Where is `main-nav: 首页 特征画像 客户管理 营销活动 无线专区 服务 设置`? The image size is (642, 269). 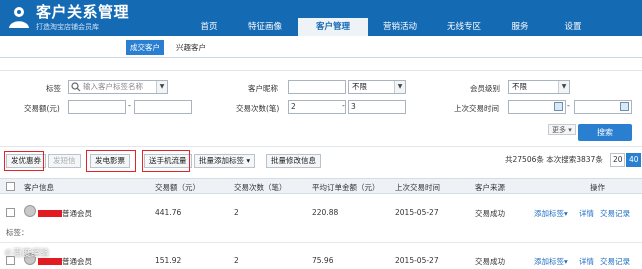 main-nav: 首页 特征画像 客户管理 营销活动 无线专区 服务 设置 is located at coordinates (394, 27).